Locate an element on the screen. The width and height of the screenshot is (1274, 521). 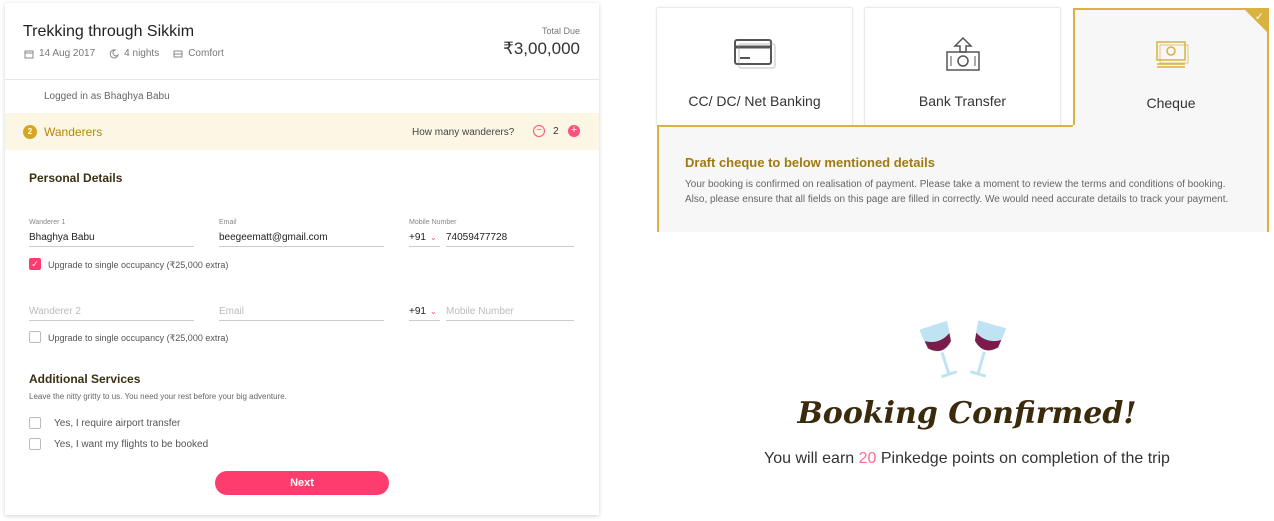
wanderer1-email-field: Email beegeematt@gmail.com is located at coordinates (301, 233).